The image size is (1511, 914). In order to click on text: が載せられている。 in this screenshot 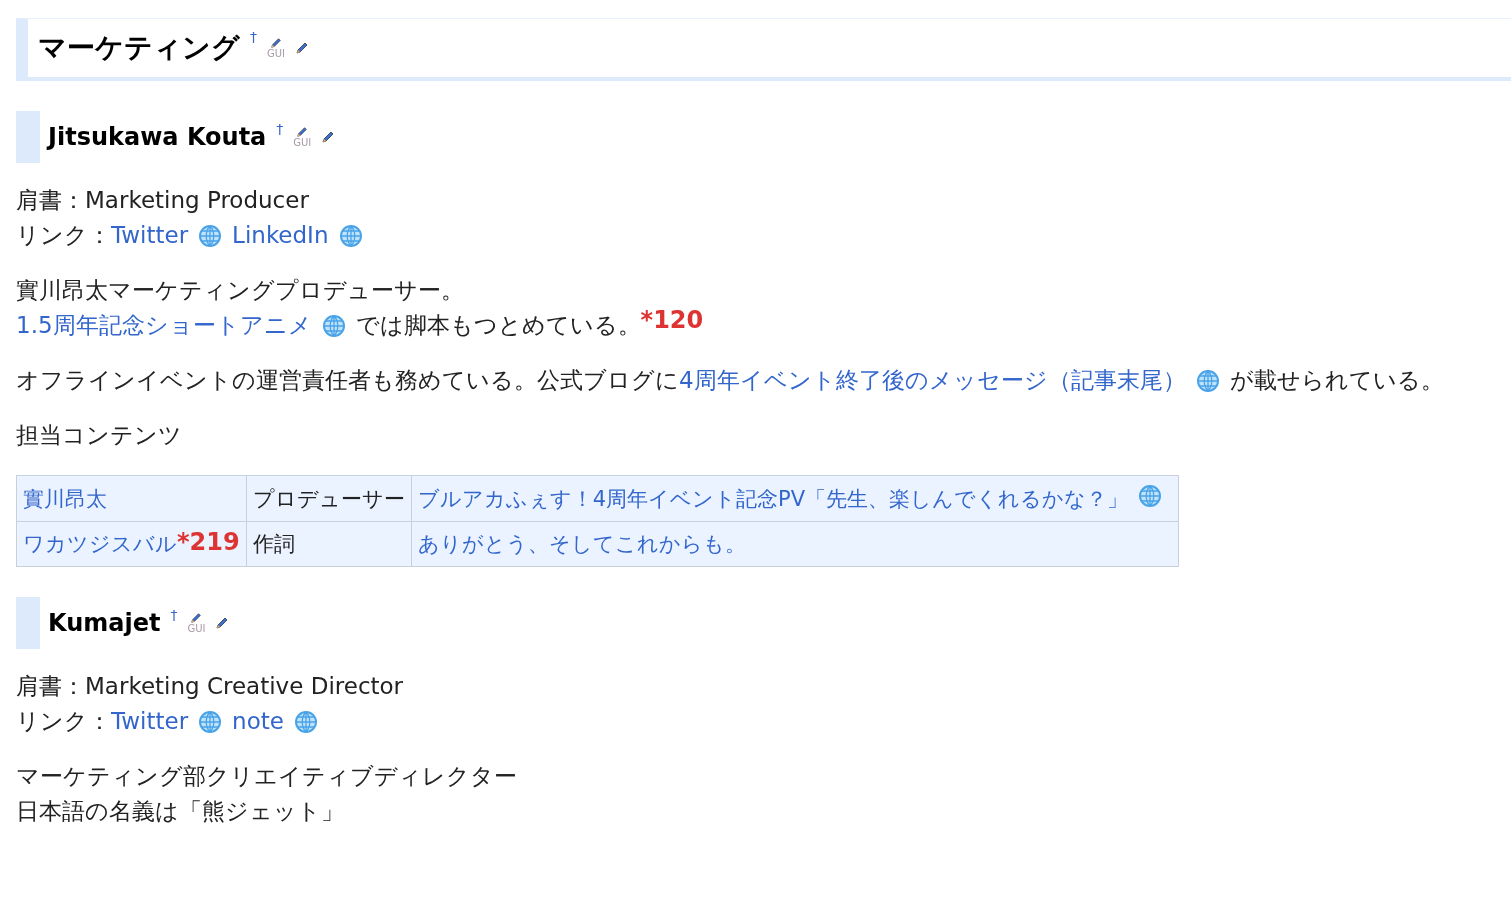, I will do `click(1336, 380)`.